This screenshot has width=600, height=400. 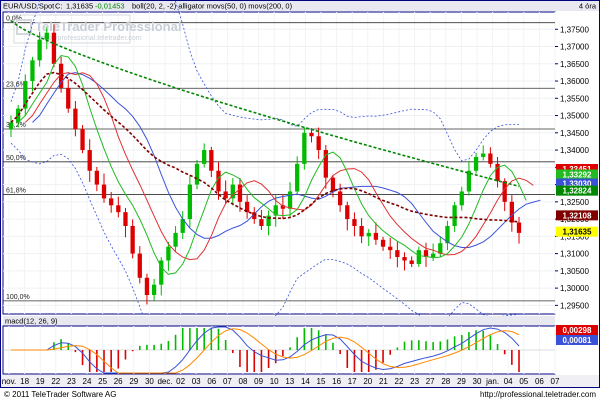 I want to click on header-change-value: -0,01453, so click(x=110, y=6).